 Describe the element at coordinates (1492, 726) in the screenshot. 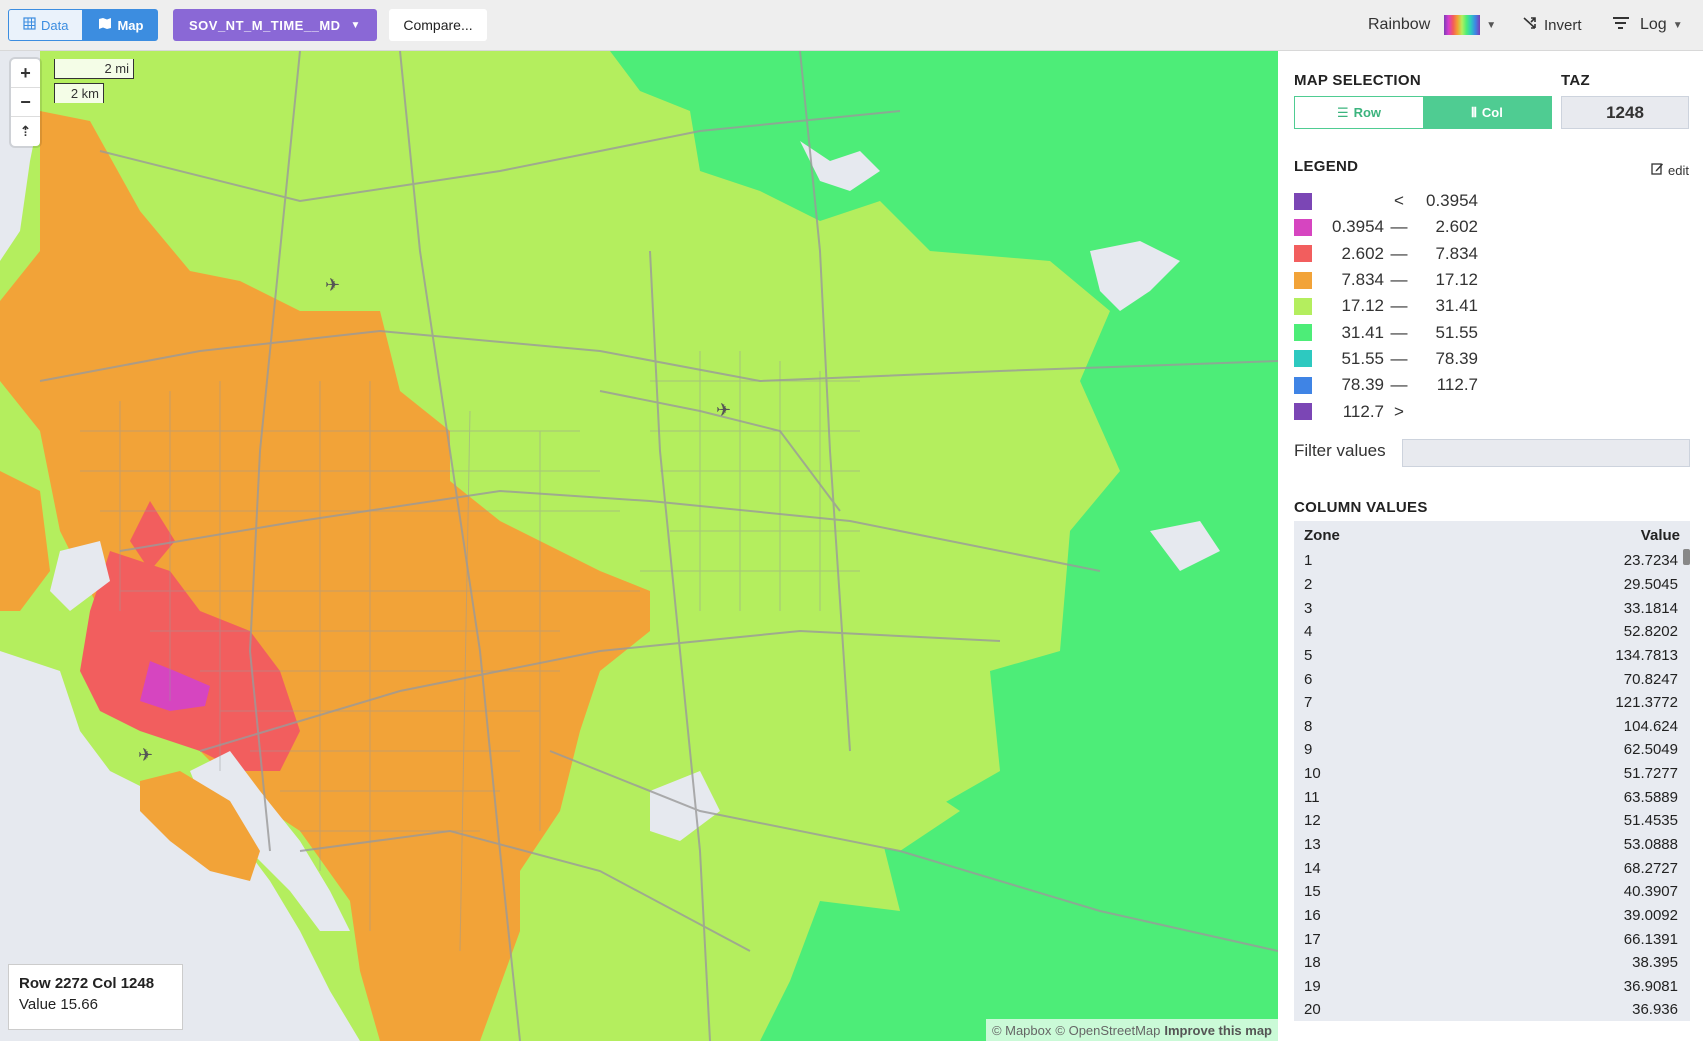

I see `table-row: 8 104.624` at that location.